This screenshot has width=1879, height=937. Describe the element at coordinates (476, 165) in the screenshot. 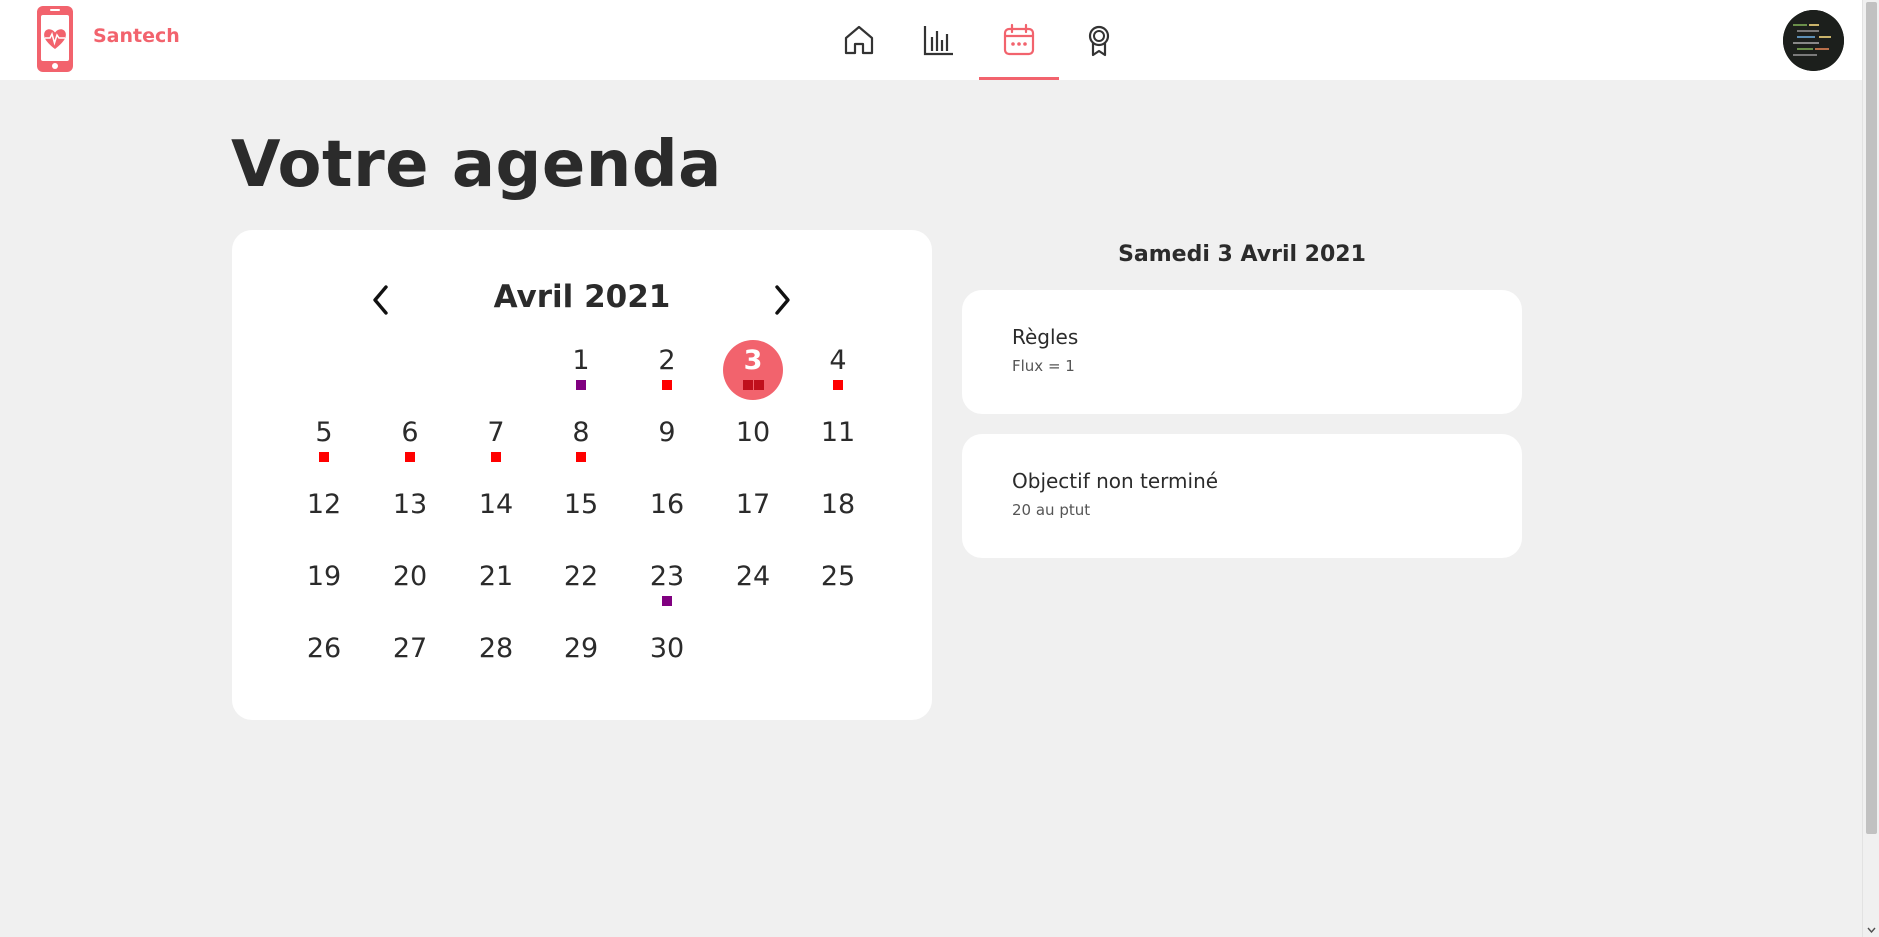

I see `page-title: Votre agenda` at that location.